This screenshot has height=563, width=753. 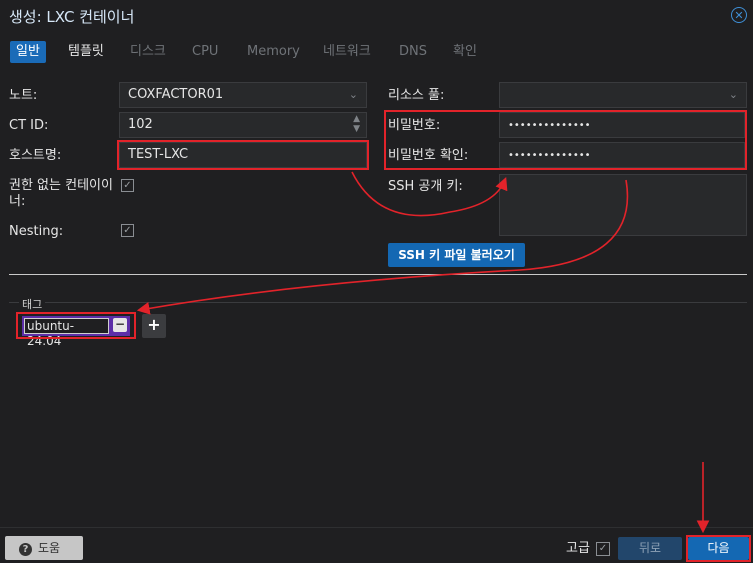 I want to click on ssh-key-label: SSH 공개 키:, so click(x=425, y=186).